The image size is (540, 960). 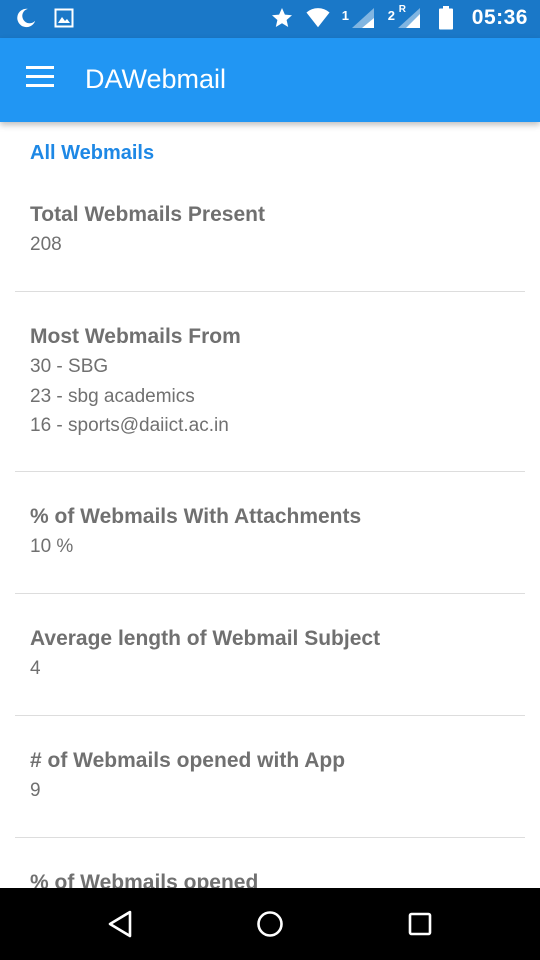 I want to click on home-icon, so click(x=270, y=924).